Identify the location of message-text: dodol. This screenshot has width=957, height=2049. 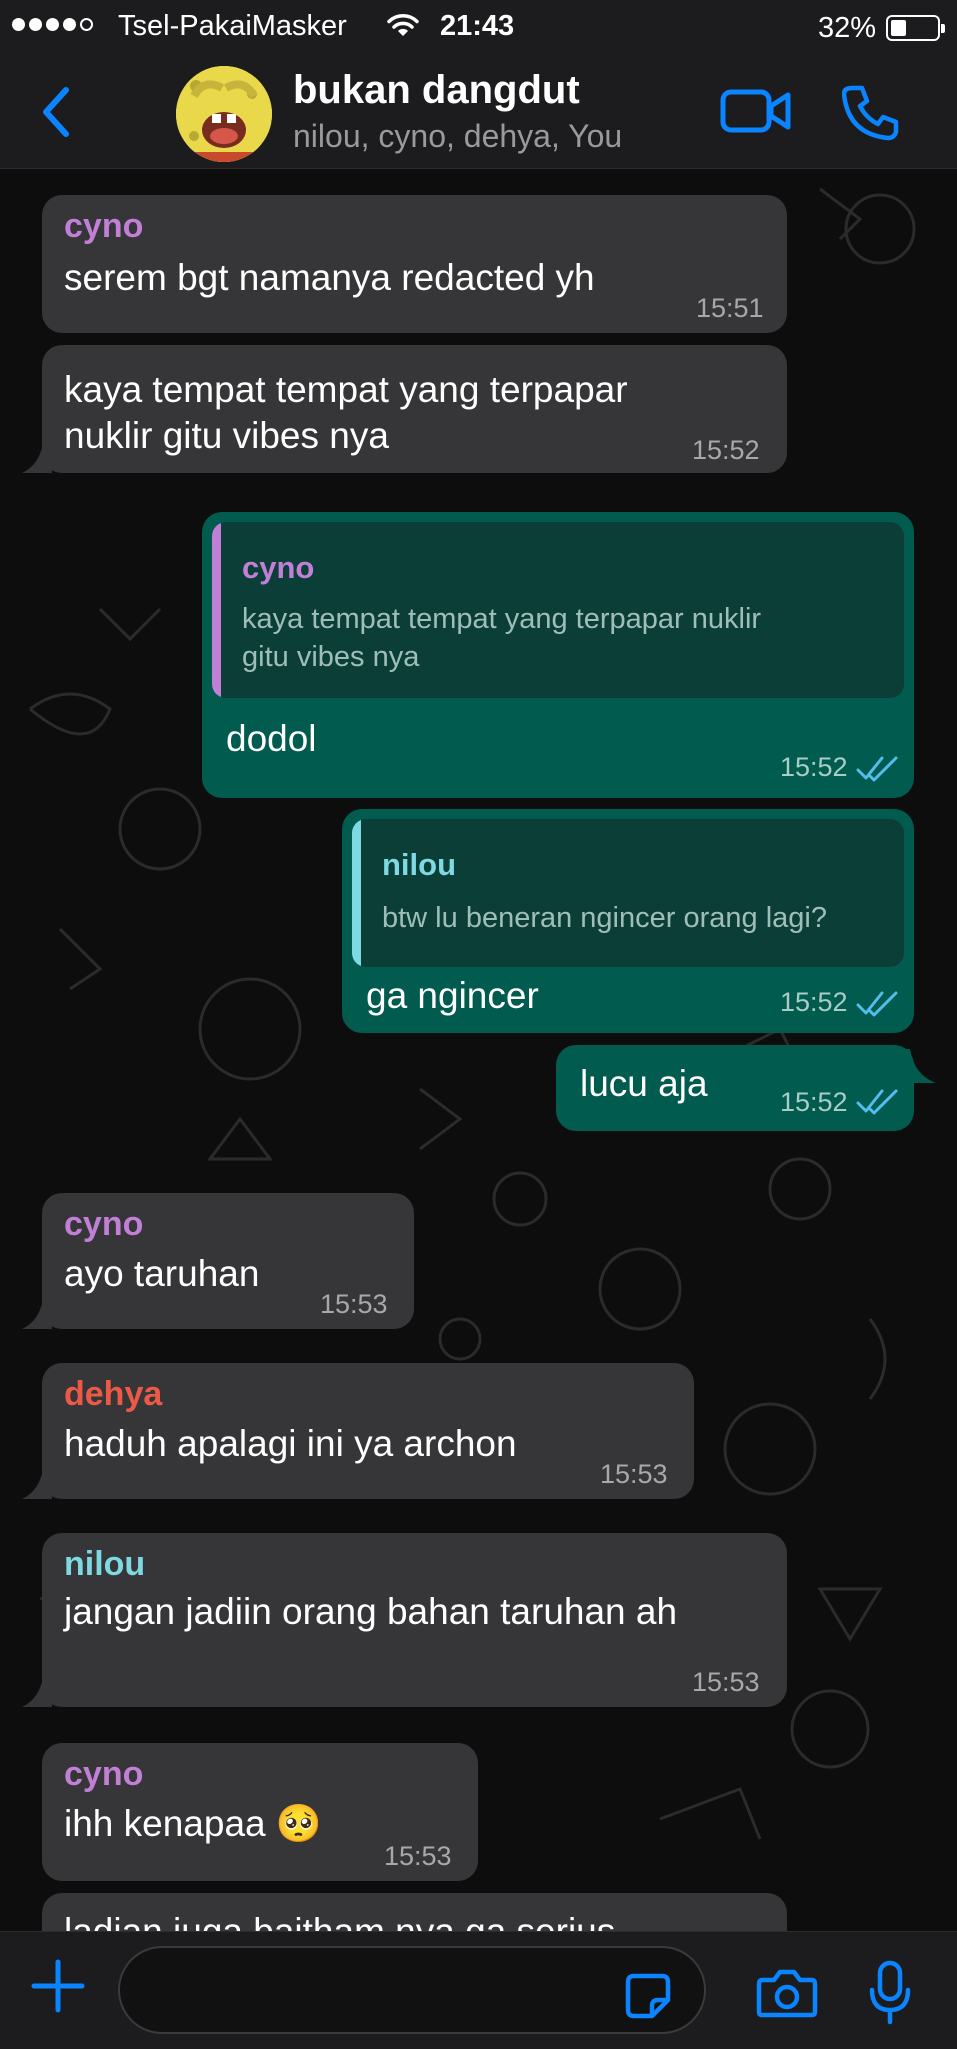
(271, 738).